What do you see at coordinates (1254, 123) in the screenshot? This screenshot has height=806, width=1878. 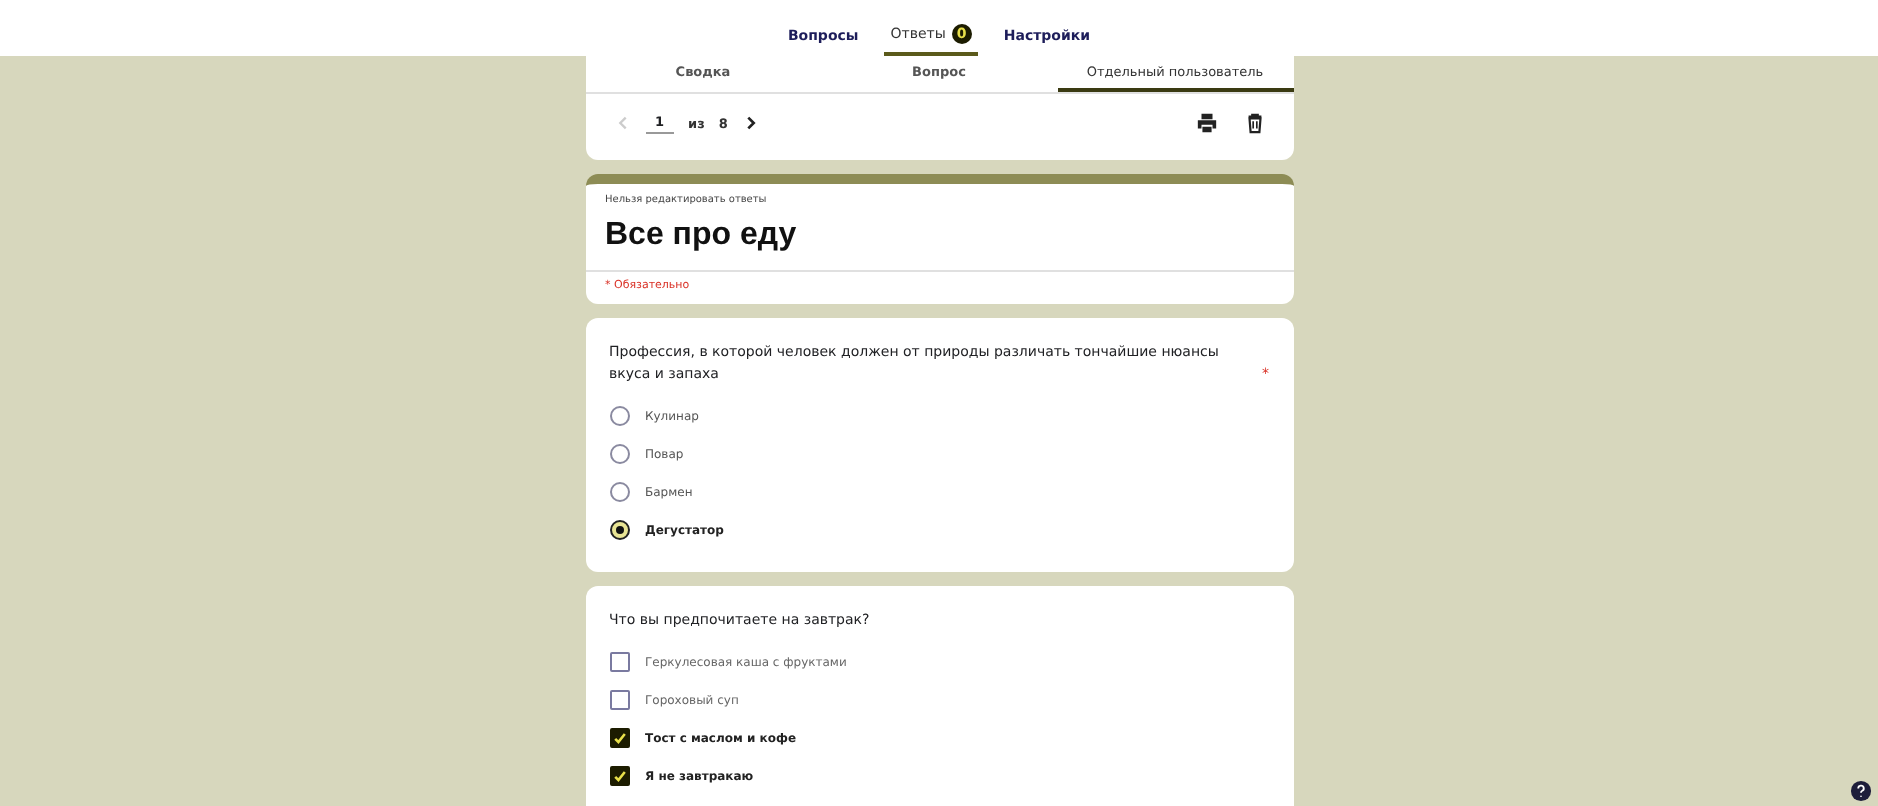 I see `trash-icon` at bounding box center [1254, 123].